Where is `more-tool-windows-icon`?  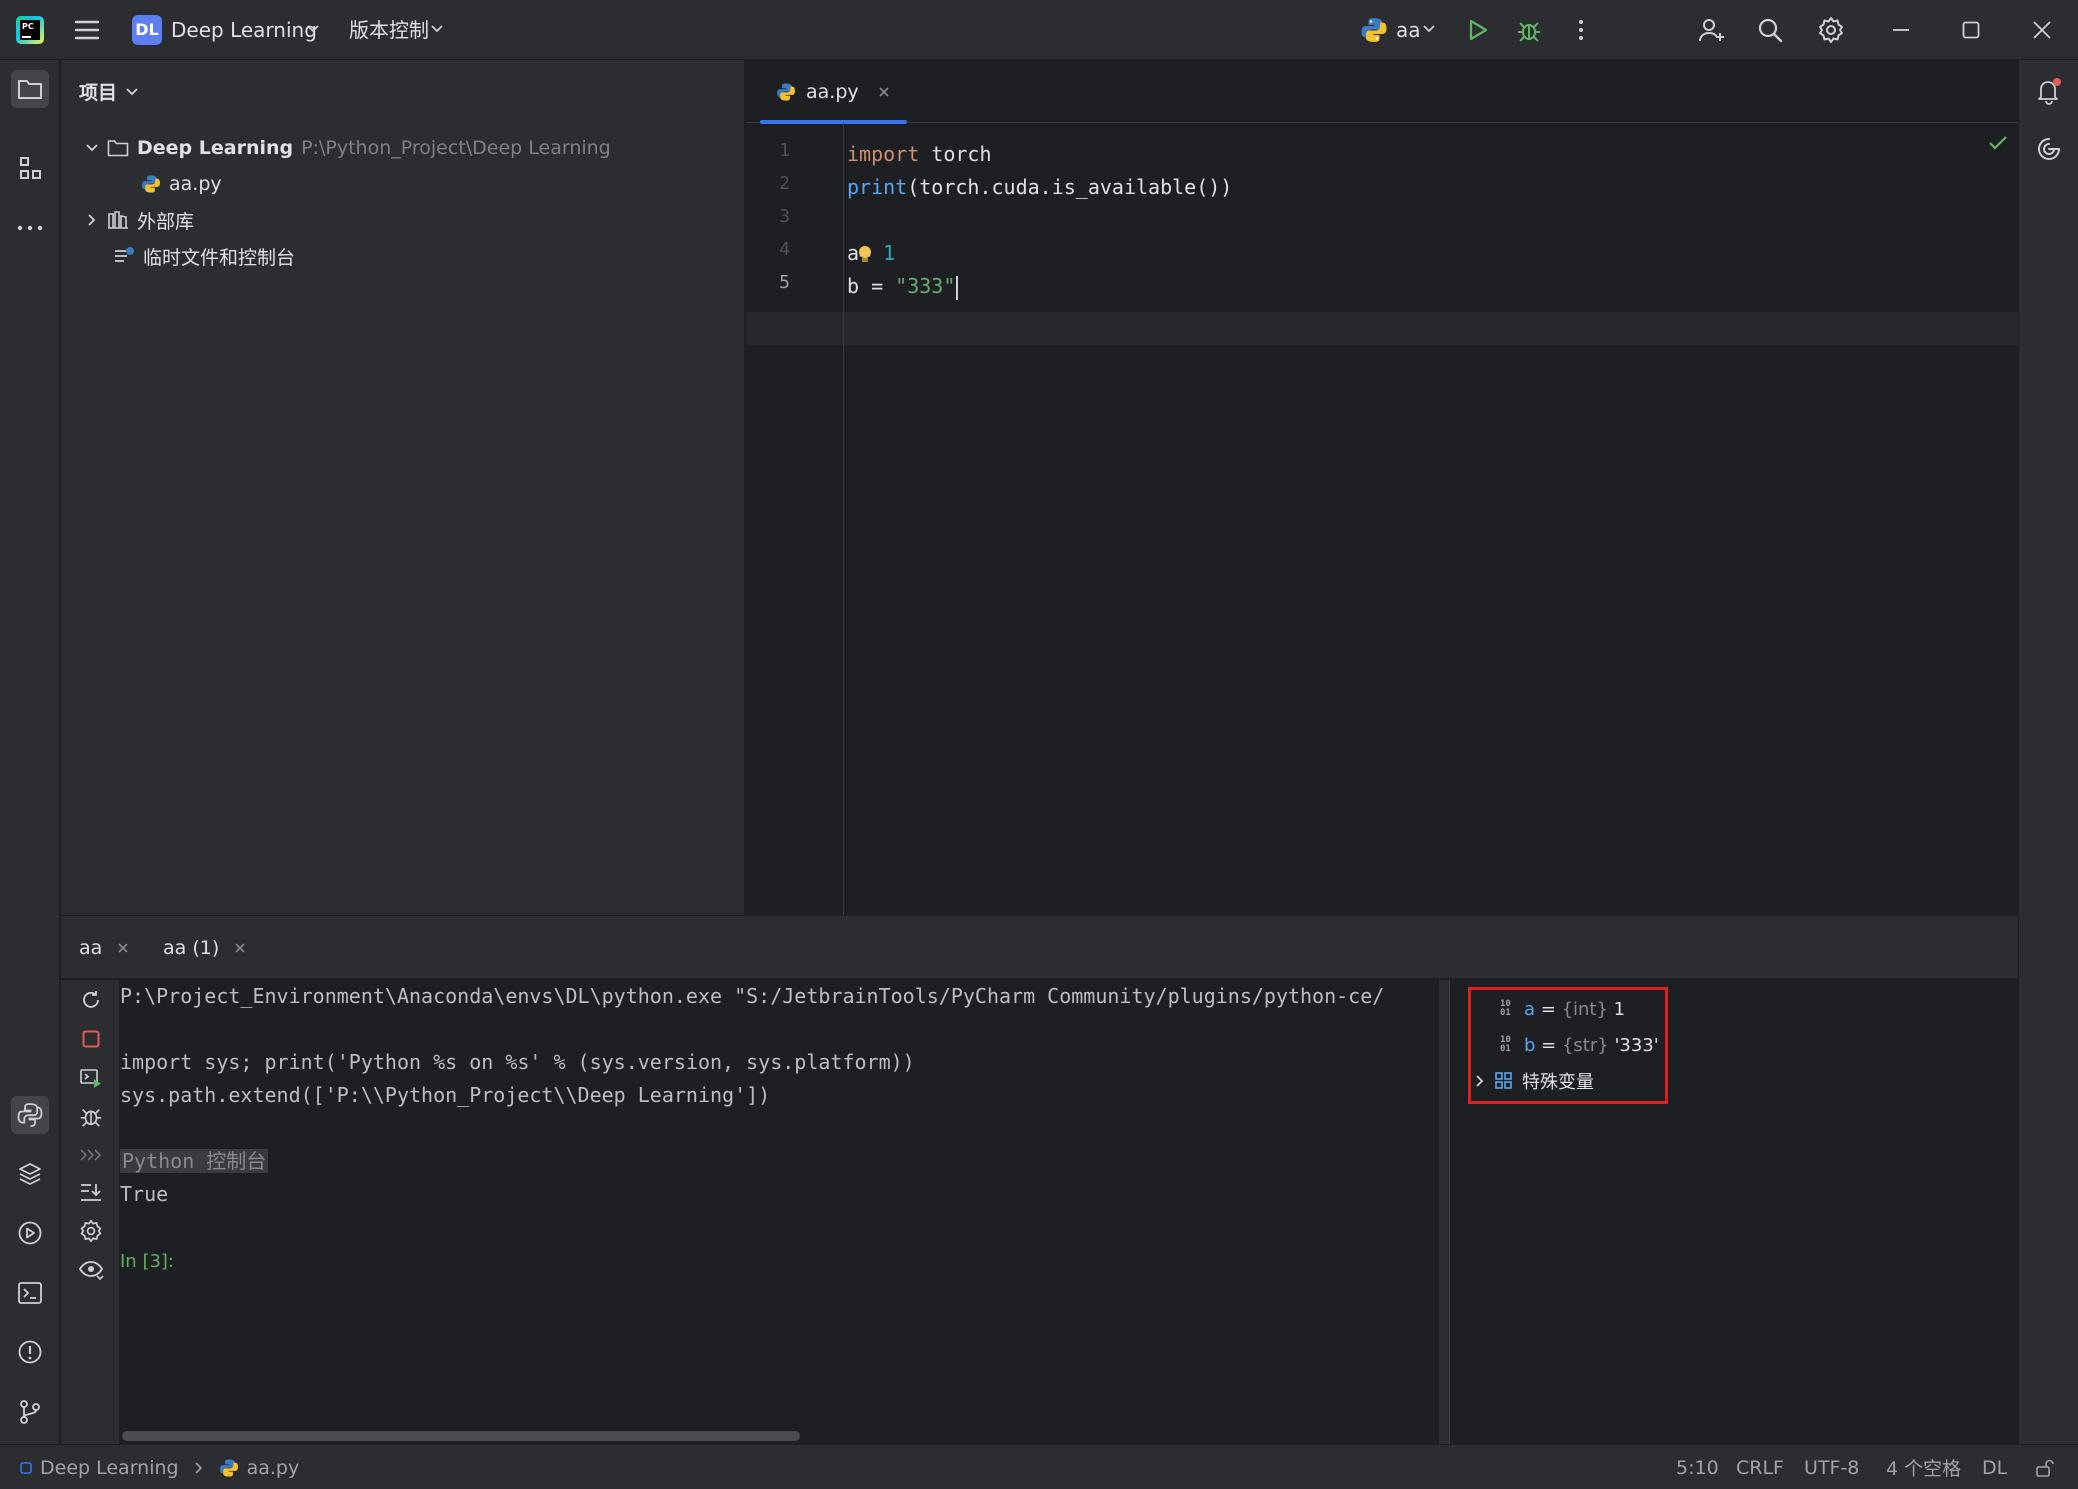 more-tool-windows-icon is located at coordinates (30, 228).